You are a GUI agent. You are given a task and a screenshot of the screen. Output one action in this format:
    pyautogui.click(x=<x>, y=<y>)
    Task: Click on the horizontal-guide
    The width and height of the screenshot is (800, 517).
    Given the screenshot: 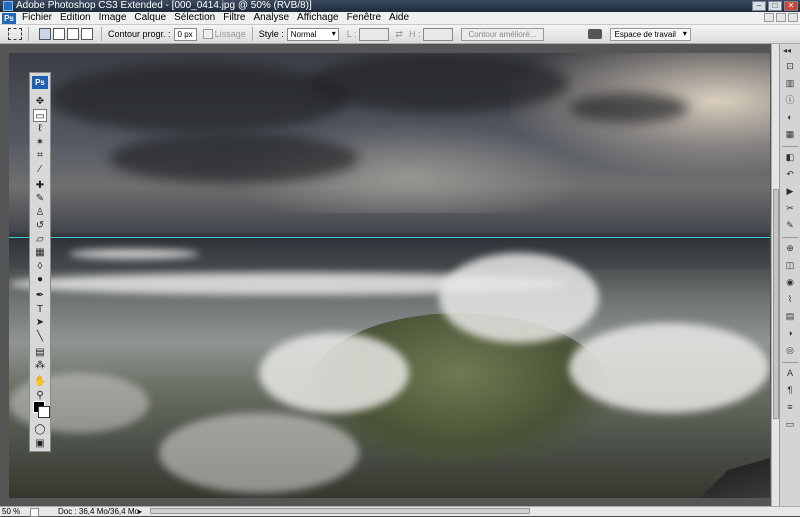 What is the action you would take?
    pyautogui.click(x=389, y=237)
    